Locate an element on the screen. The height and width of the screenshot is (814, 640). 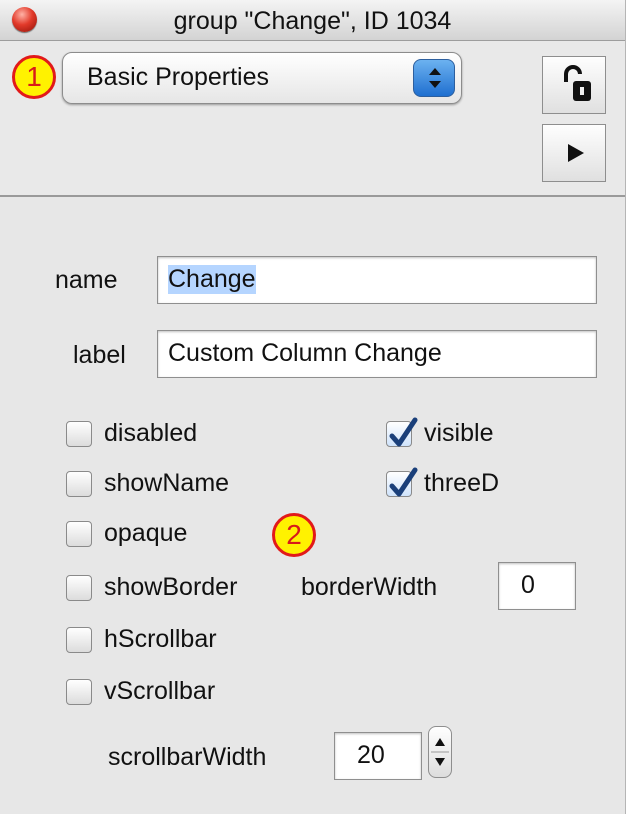
visible-label: visible is located at coordinates (459, 433).